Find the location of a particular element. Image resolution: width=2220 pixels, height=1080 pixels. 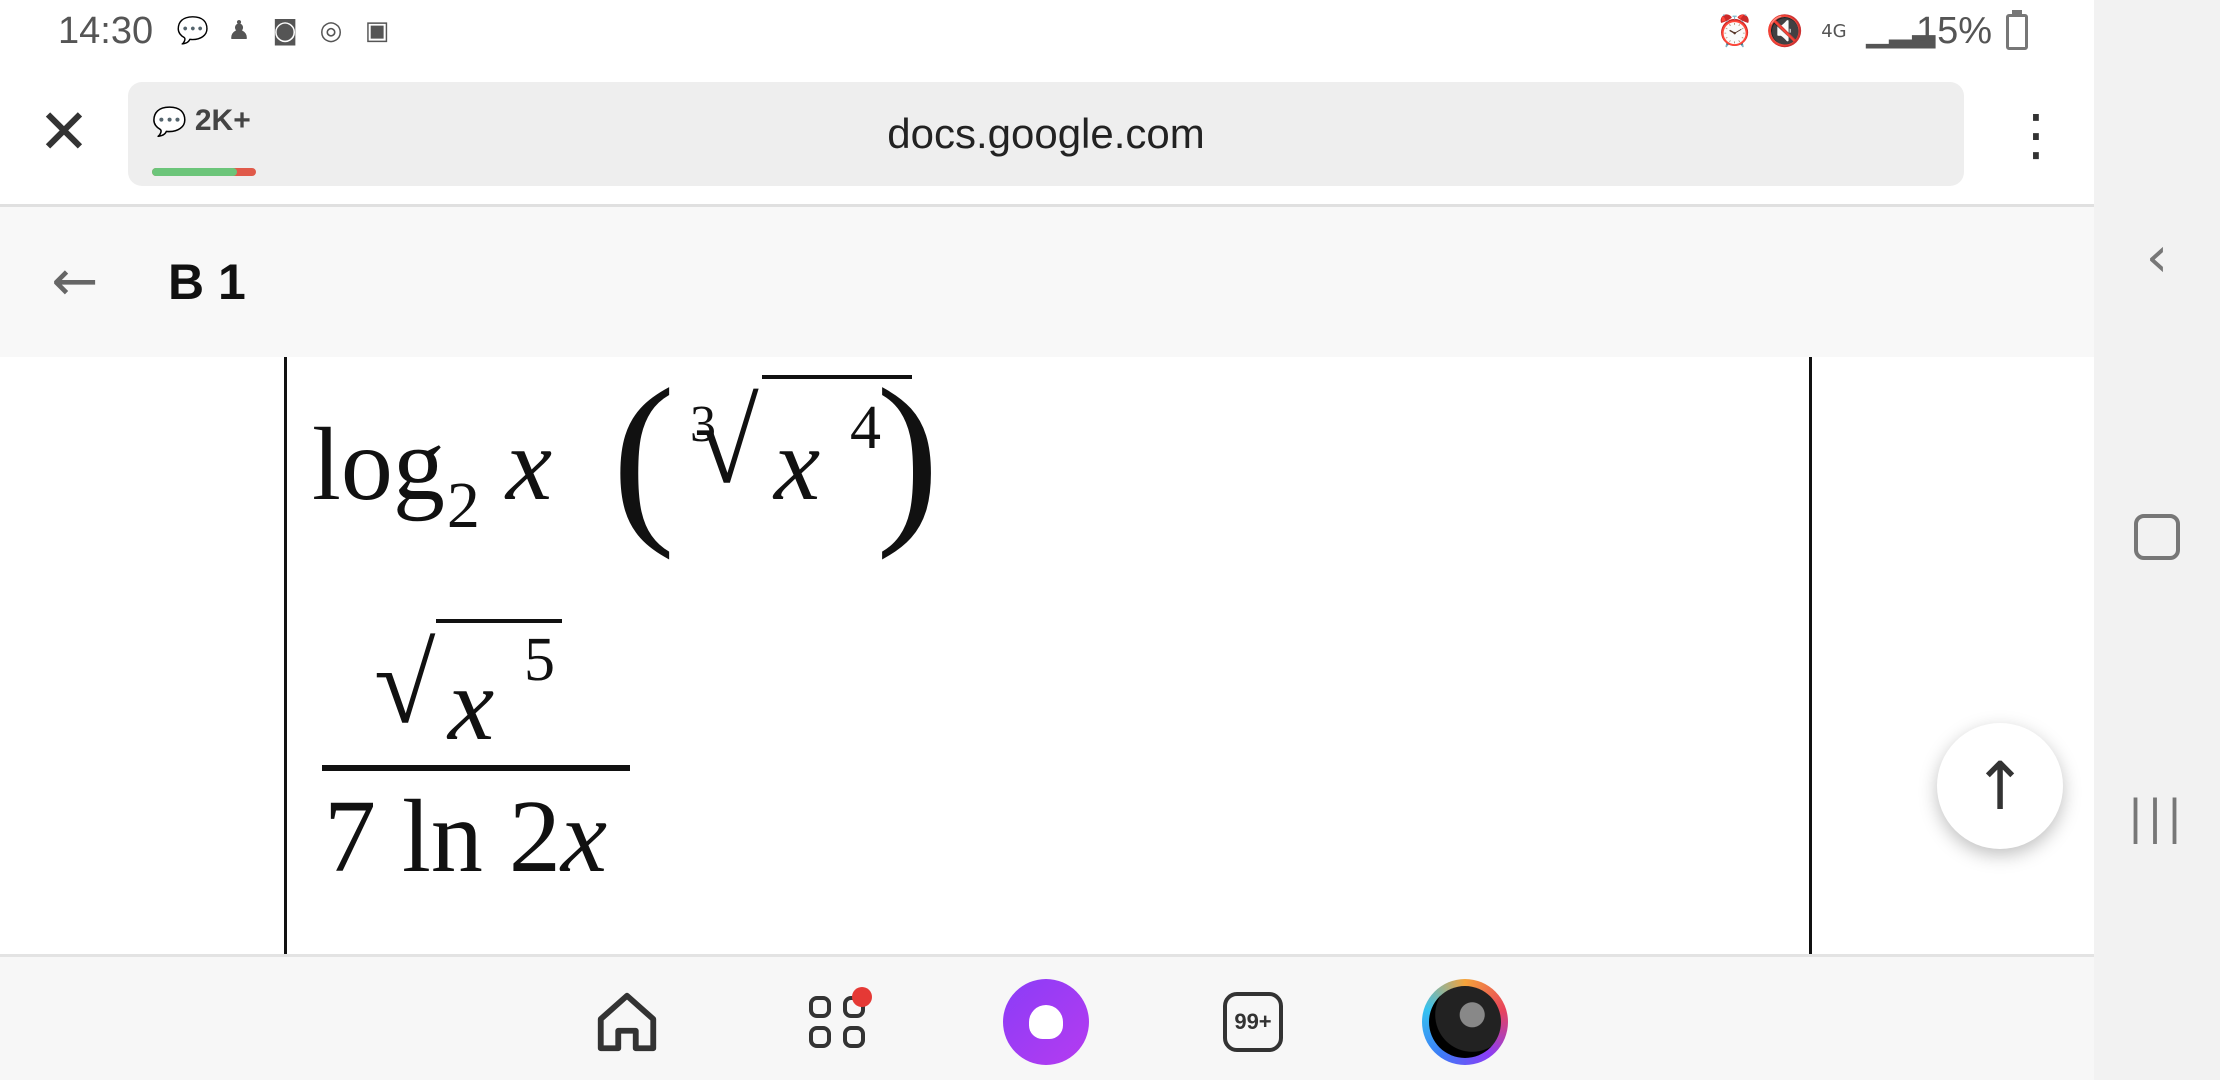

denominator-variable: x is located at coordinates (584, 836).